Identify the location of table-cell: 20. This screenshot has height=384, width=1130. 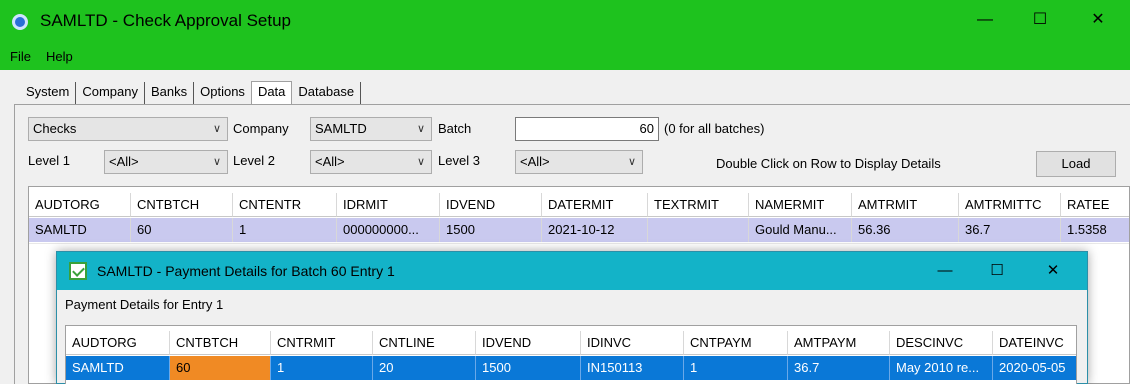
(424, 368).